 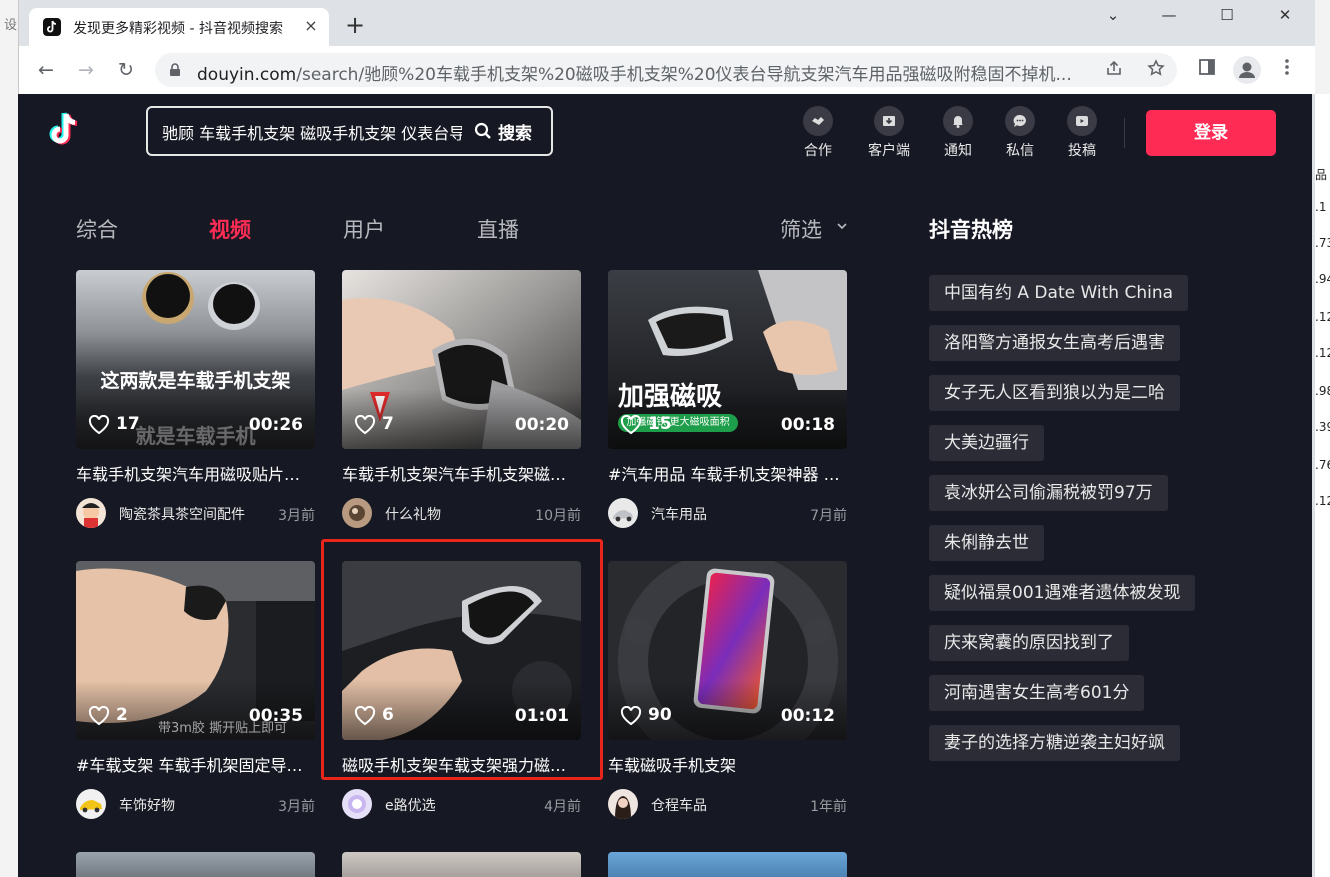 I want to click on tab-strip: 发现更多精彩视频 - 抖音视频搜索 × + ⌄ — ☐ ✕, so click(x=667, y=23).